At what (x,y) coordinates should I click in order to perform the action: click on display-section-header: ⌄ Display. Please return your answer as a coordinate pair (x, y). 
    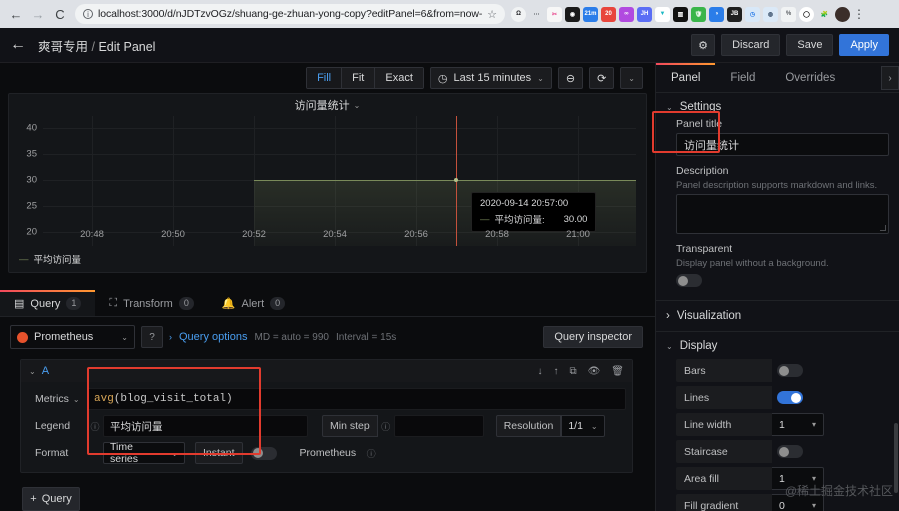
    Looking at the image, I should click on (777, 344).